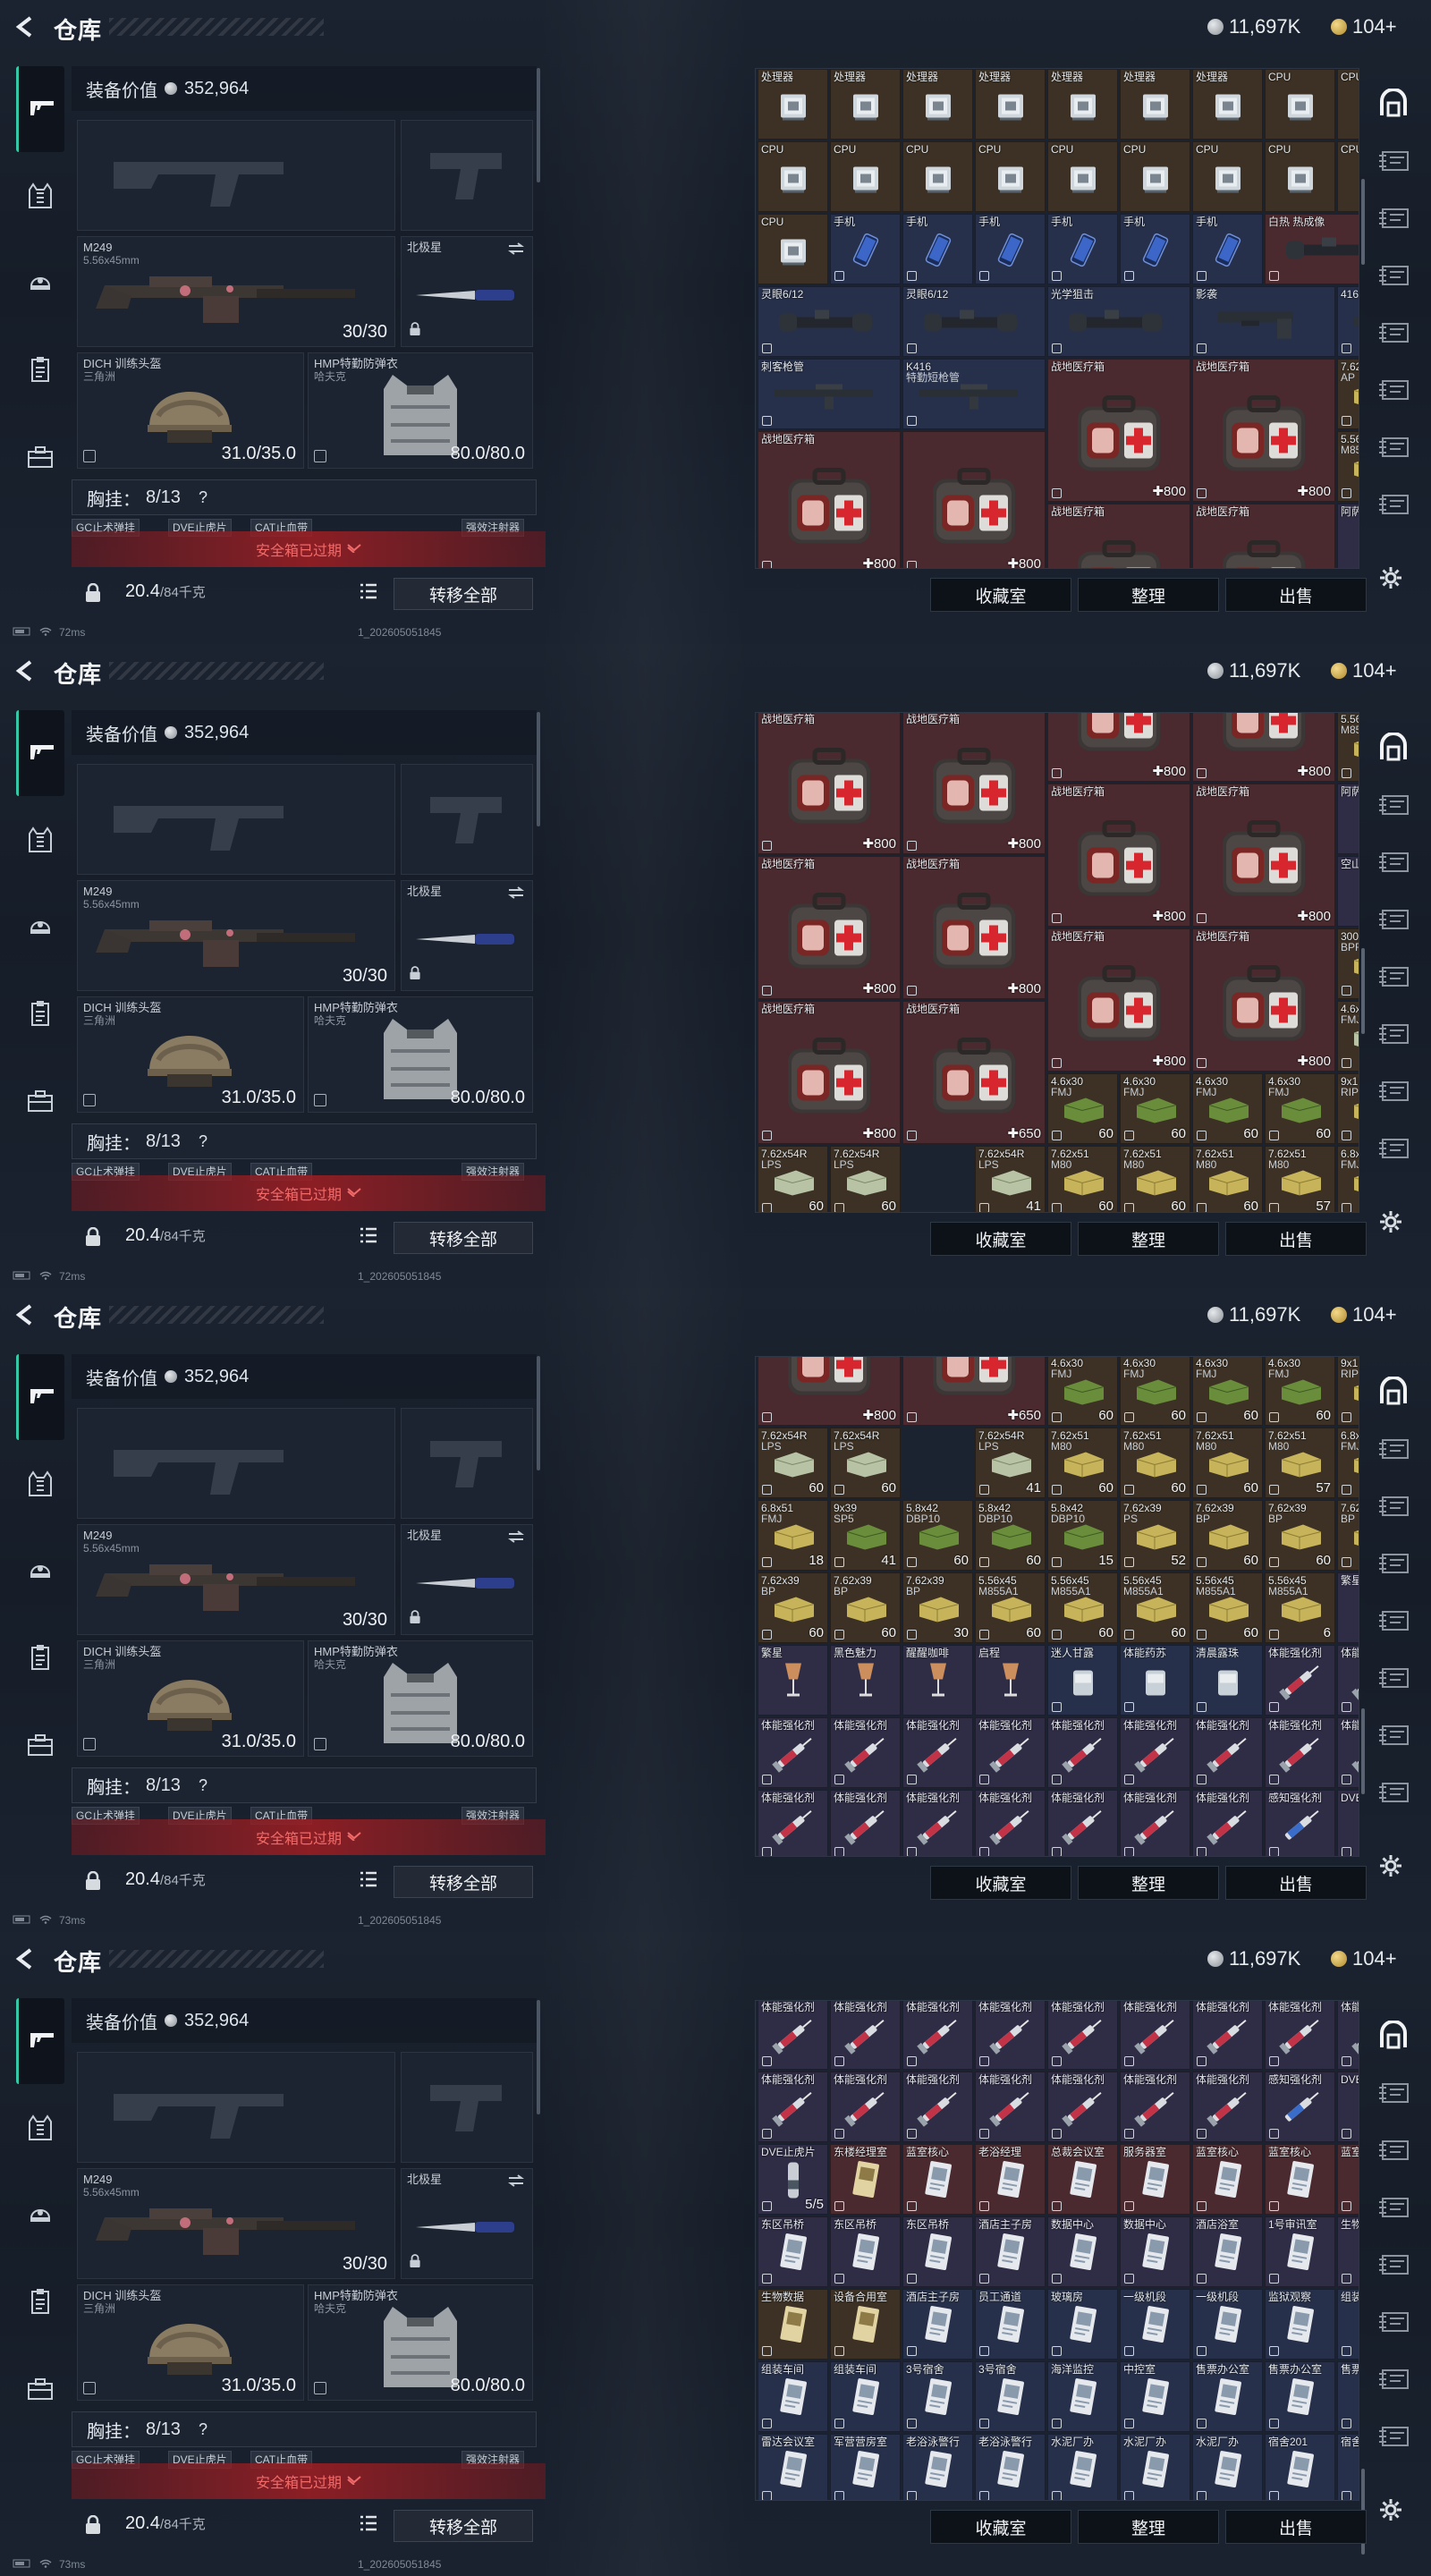 The width and height of the screenshot is (1431, 2576). I want to click on storage-item: 一级机段, so click(1155, 2324).